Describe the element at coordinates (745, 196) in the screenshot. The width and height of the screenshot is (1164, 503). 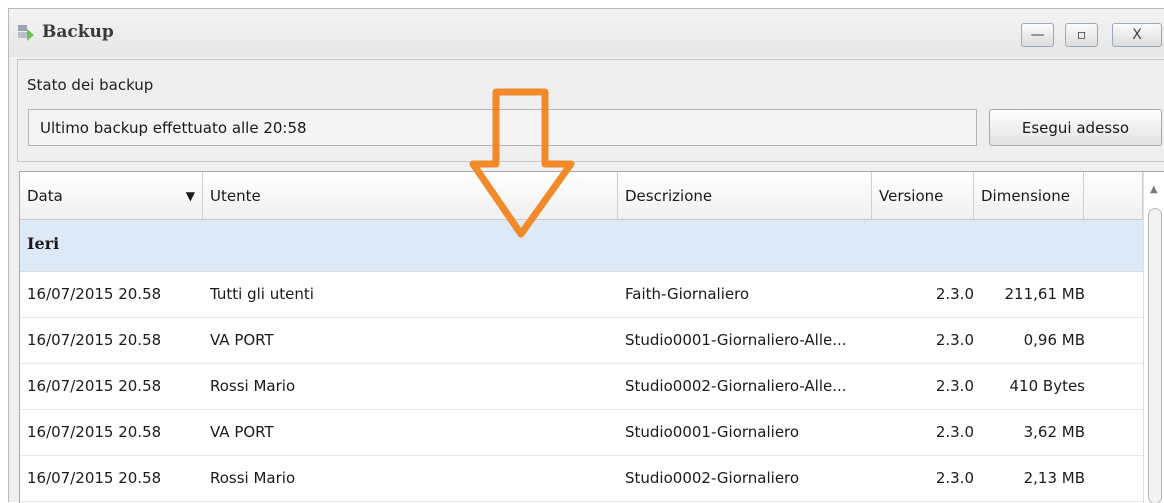
I see `column-header-descrizione: Descrizione` at that location.